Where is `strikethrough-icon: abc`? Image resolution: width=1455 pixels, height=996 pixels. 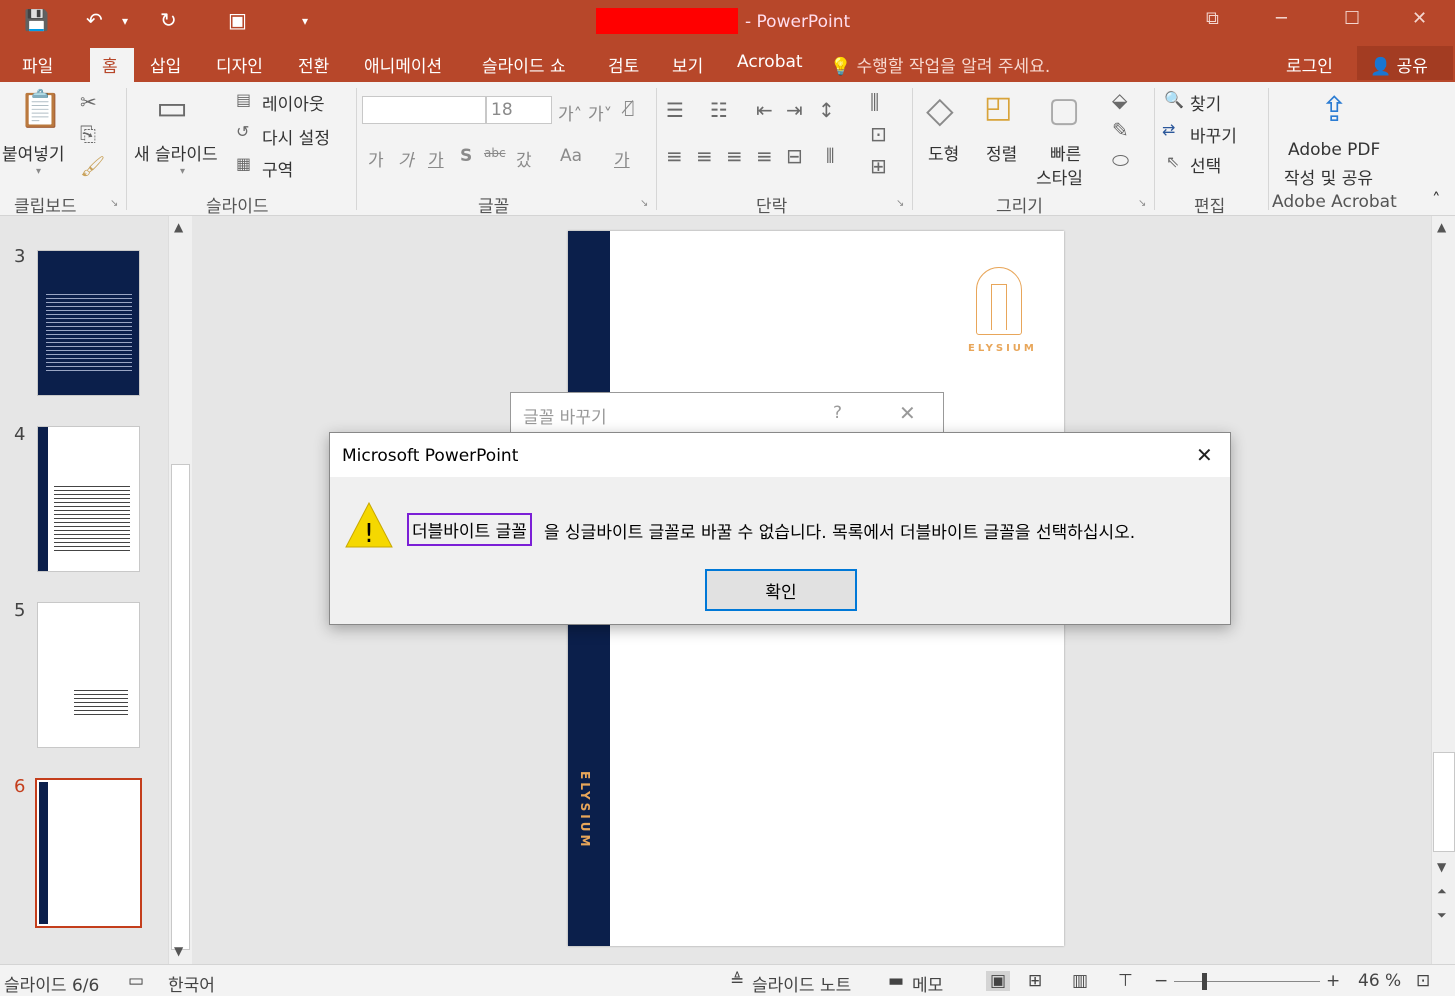 strikethrough-icon: abc is located at coordinates (495, 153).